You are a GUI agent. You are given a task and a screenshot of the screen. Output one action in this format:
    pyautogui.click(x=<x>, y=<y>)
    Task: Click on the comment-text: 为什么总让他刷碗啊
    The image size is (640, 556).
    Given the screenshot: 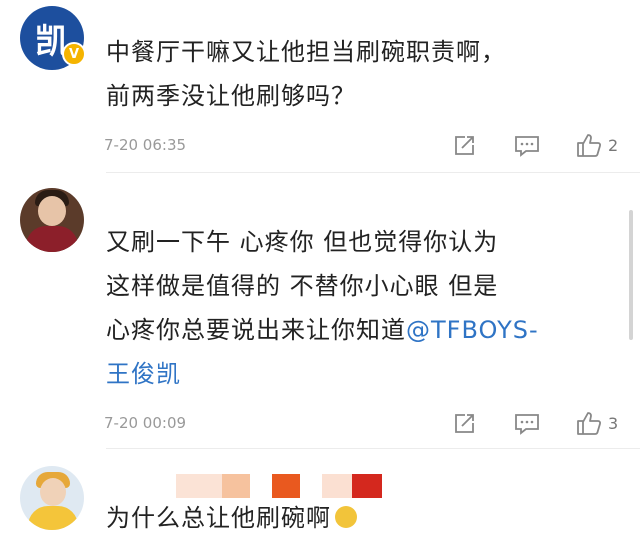 What is the action you would take?
    pyautogui.click(x=356, y=518)
    